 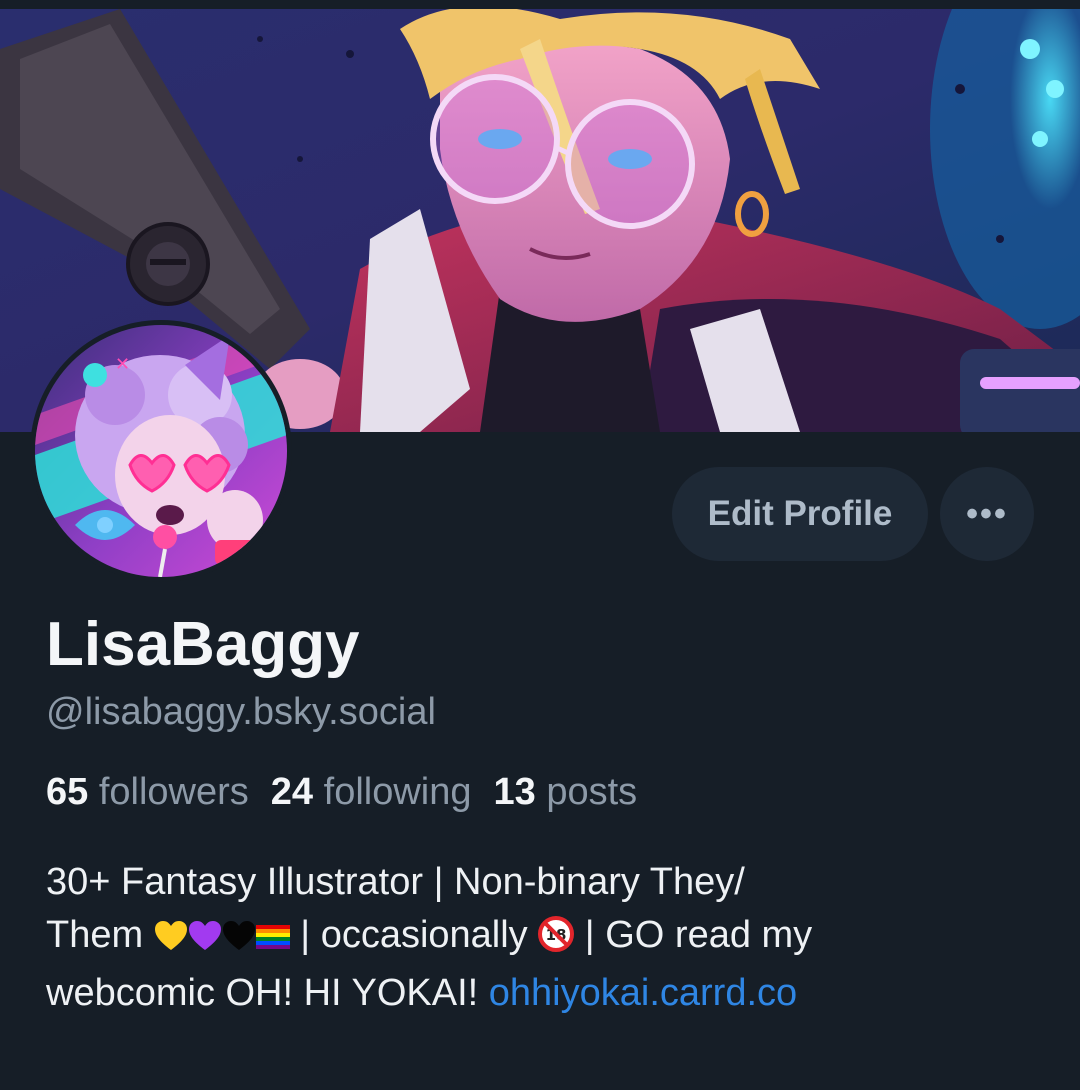 What do you see at coordinates (95, 935) in the screenshot?
I see `bio-line-2-start: Them` at bounding box center [95, 935].